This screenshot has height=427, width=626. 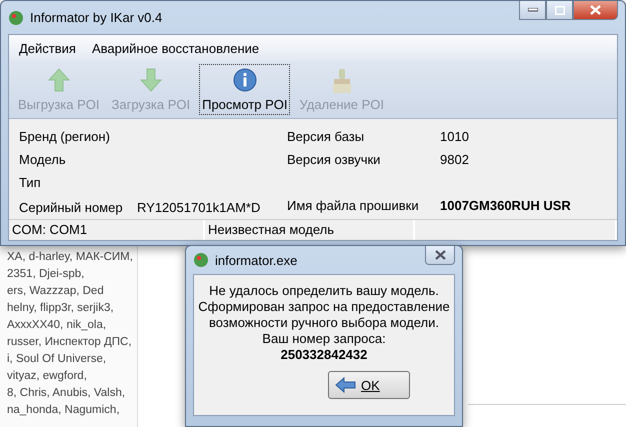 What do you see at coordinates (46, 274) in the screenshot?
I see `user-list-text: 2351, Djei-spb,` at bounding box center [46, 274].